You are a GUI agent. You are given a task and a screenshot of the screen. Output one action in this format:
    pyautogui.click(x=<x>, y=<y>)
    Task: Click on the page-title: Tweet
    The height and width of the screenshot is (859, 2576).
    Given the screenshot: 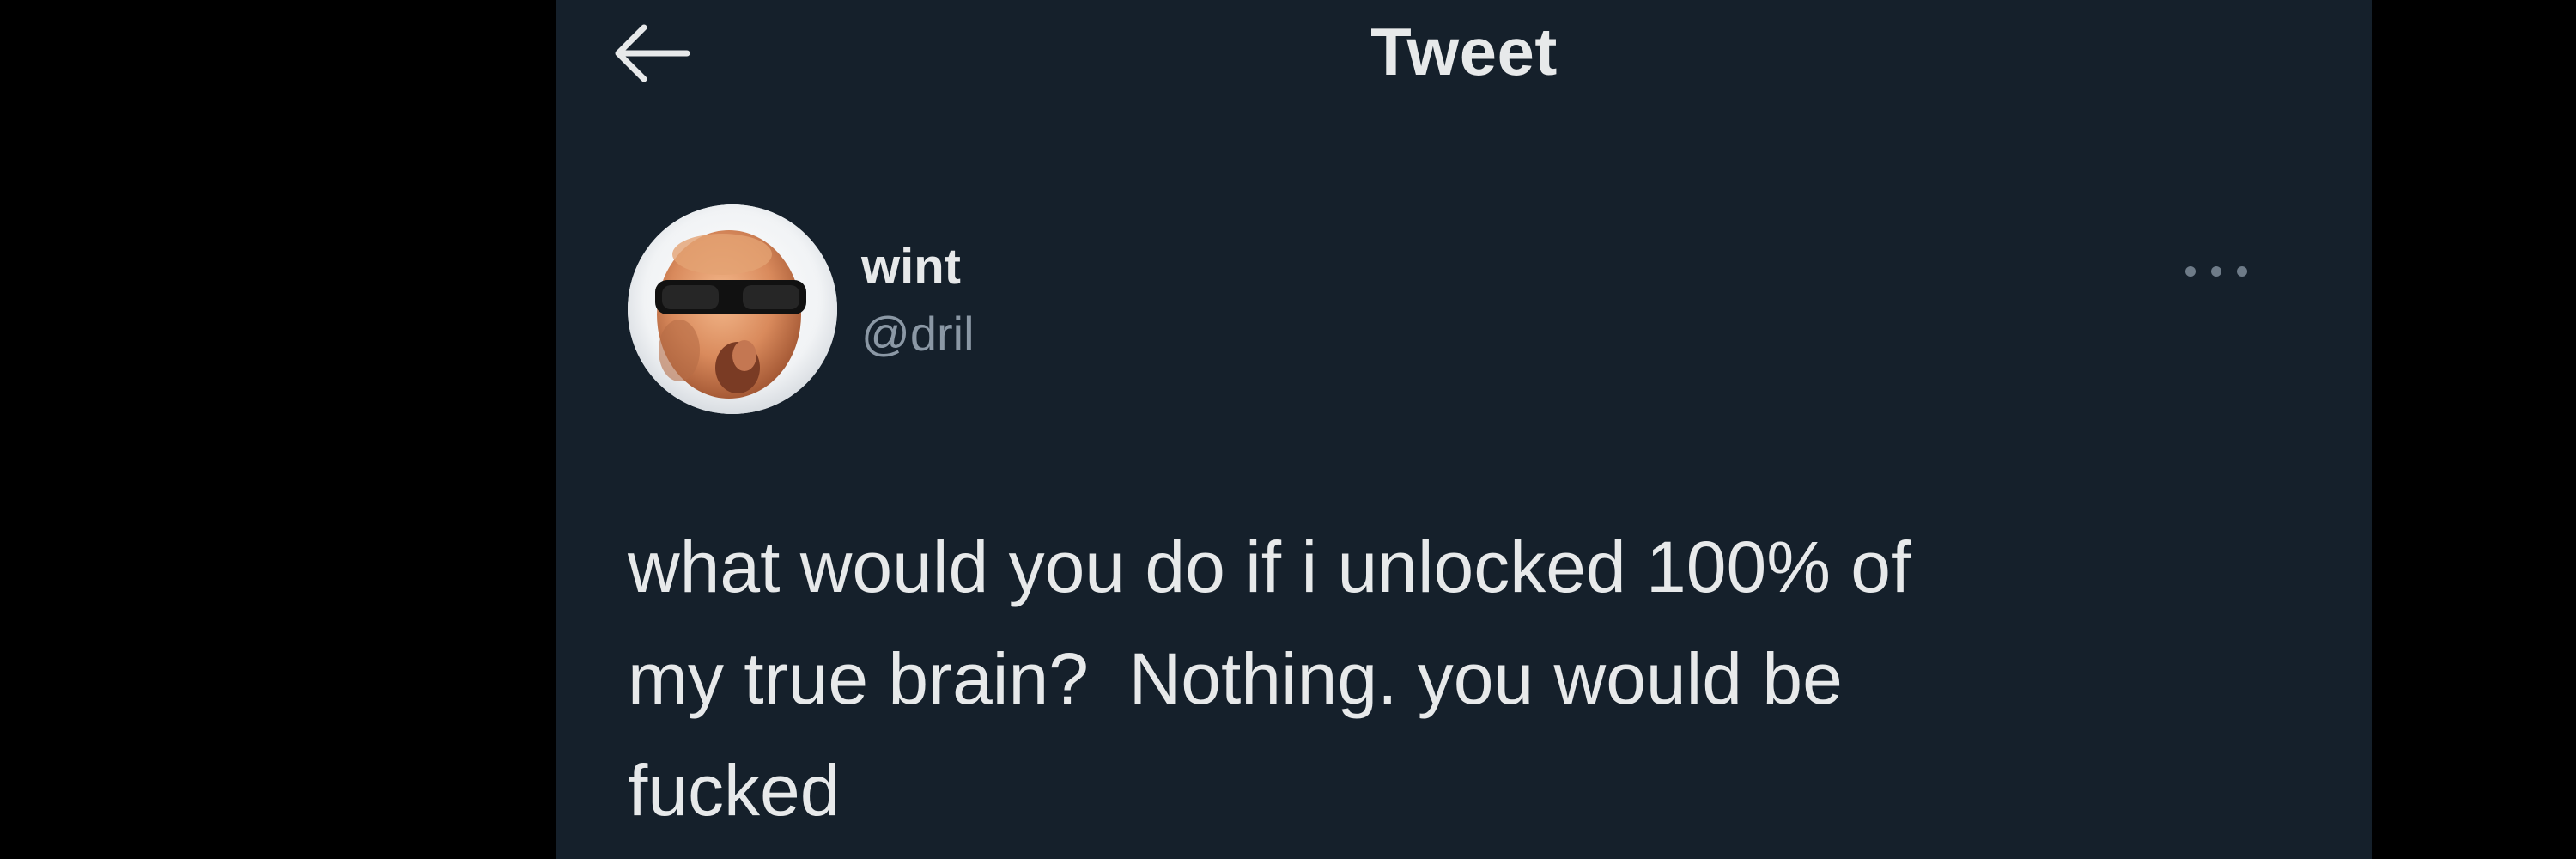 What is the action you would take?
    pyautogui.click(x=1464, y=52)
    